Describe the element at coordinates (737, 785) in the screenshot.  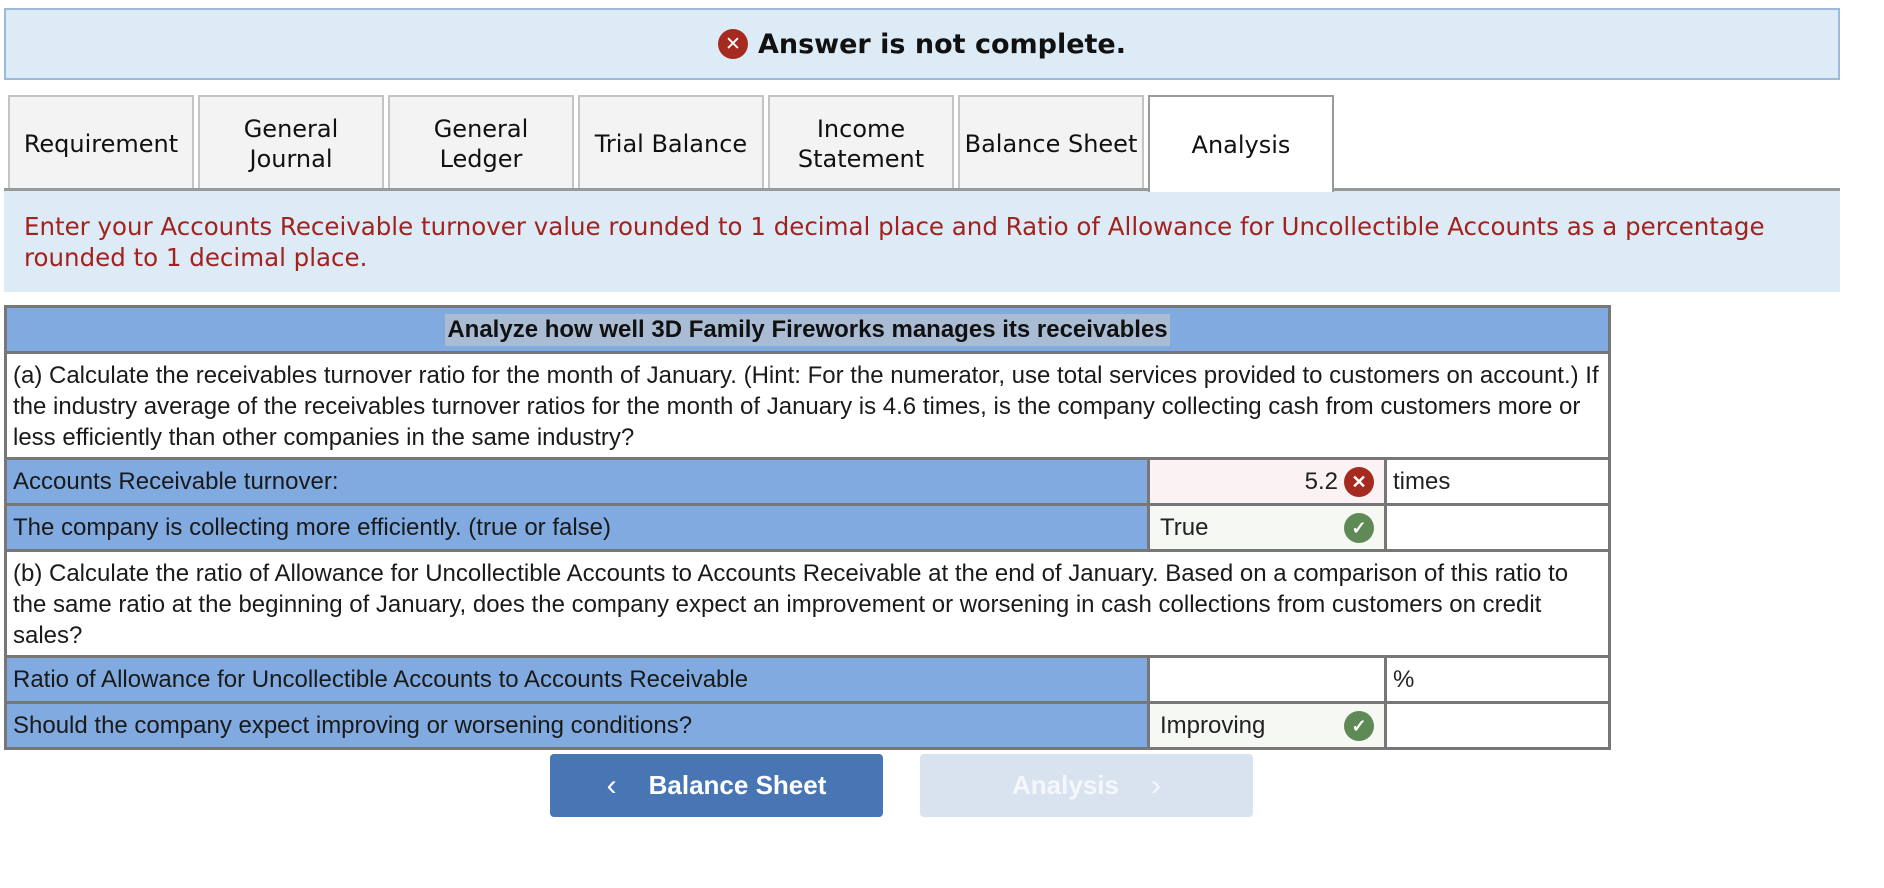
I see `prev-button-label: Balance Sheet` at that location.